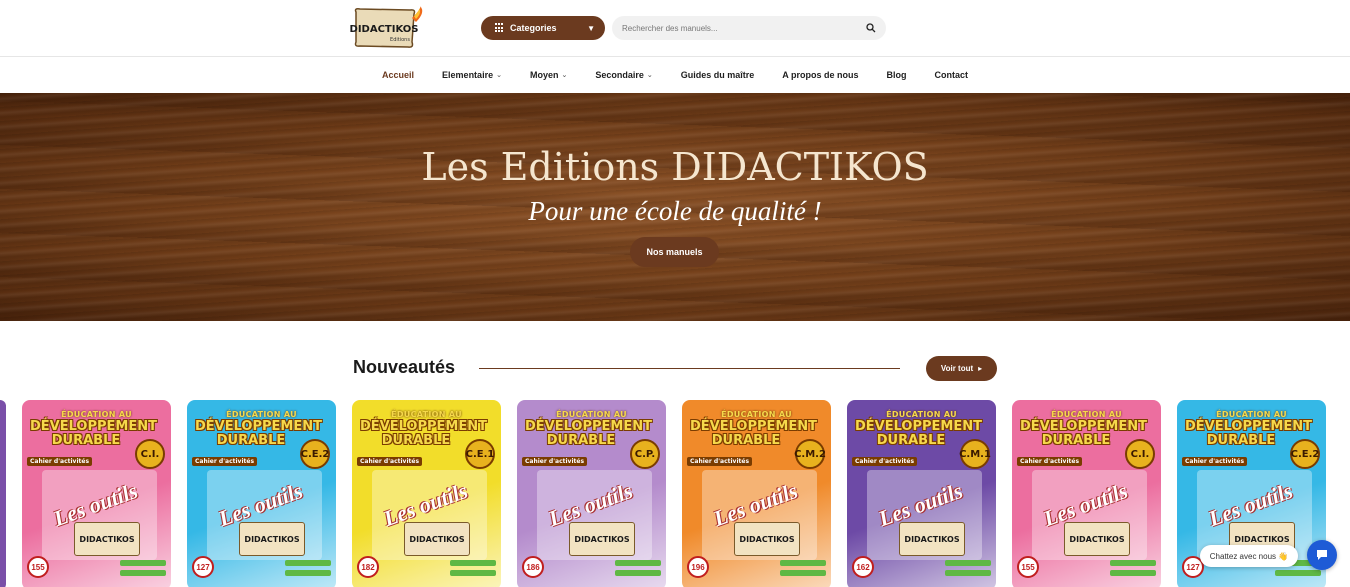  Describe the element at coordinates (675, 167) in the screenshot. I see `hero-title: Les Editions DIDACTIKOS` at that location.